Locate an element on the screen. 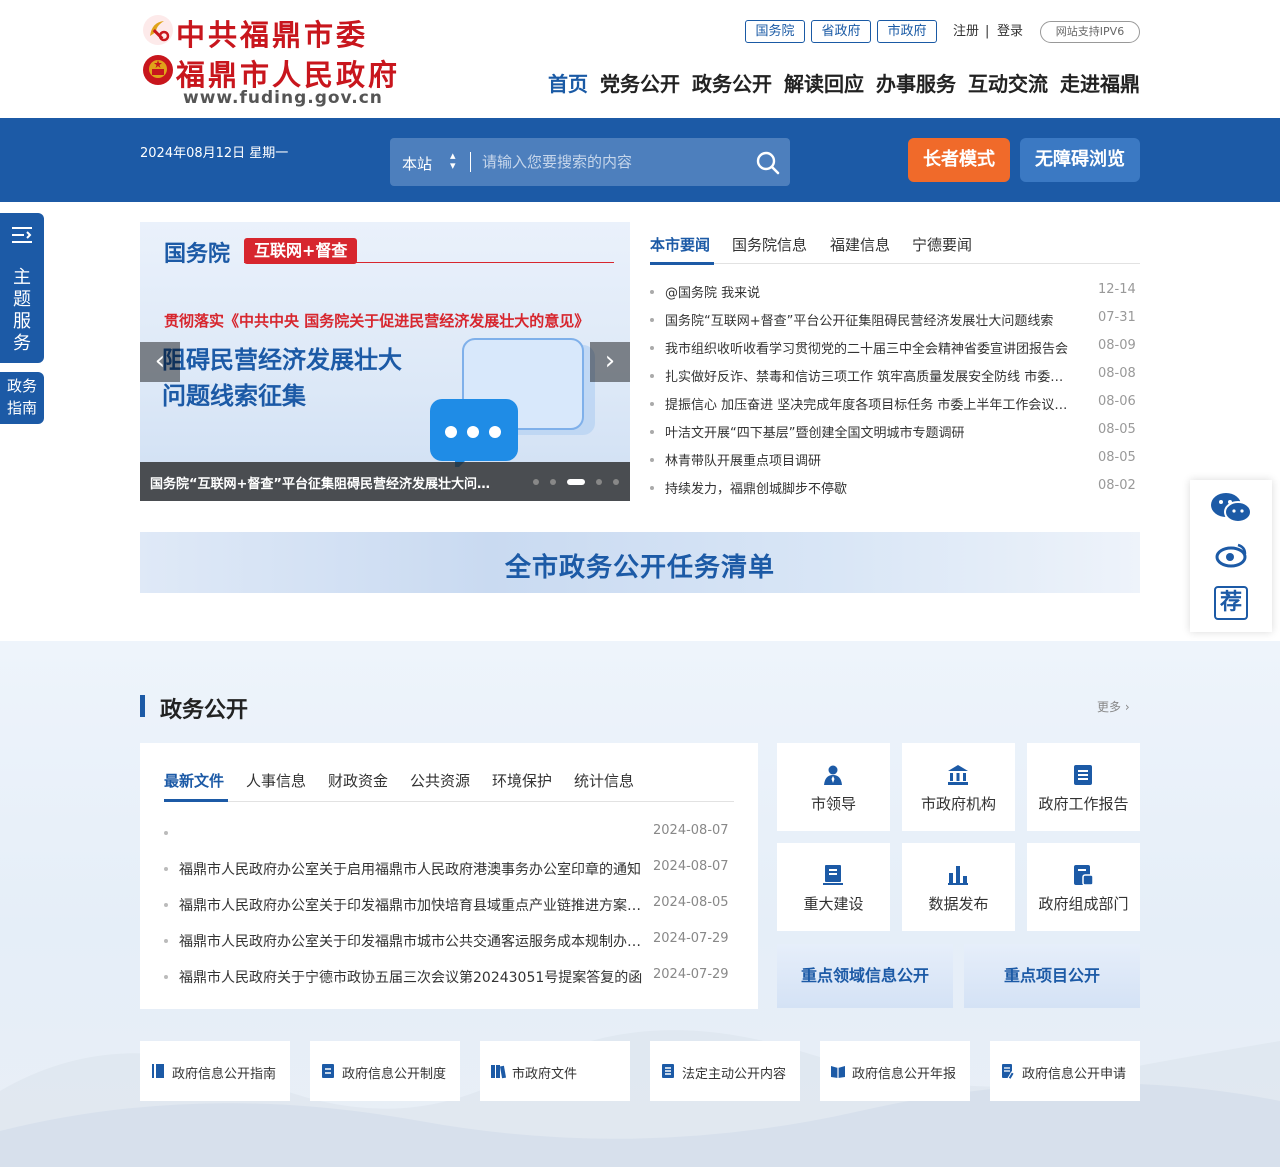  bottom-tile-application: 政府信息公开申请 is located at coordinates (1065, 1071).